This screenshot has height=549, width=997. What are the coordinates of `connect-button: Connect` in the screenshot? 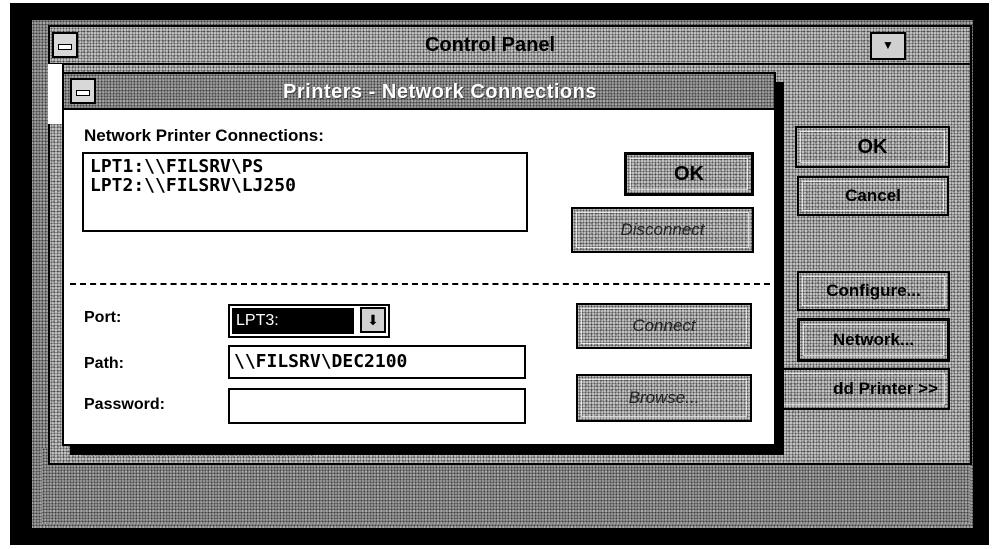 It's located at (664, 326).